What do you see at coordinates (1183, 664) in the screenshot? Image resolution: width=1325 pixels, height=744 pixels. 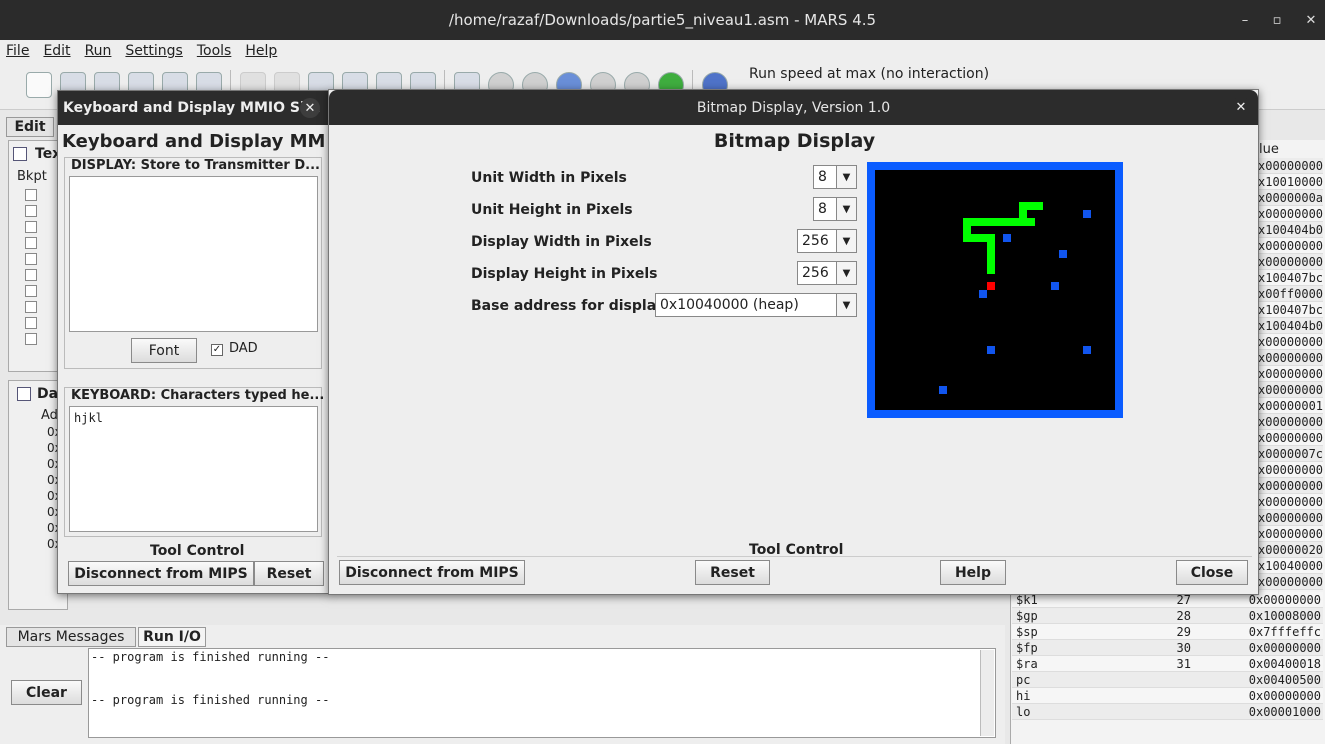 I see `register-number: 31` at bounding box center [1183, 664].